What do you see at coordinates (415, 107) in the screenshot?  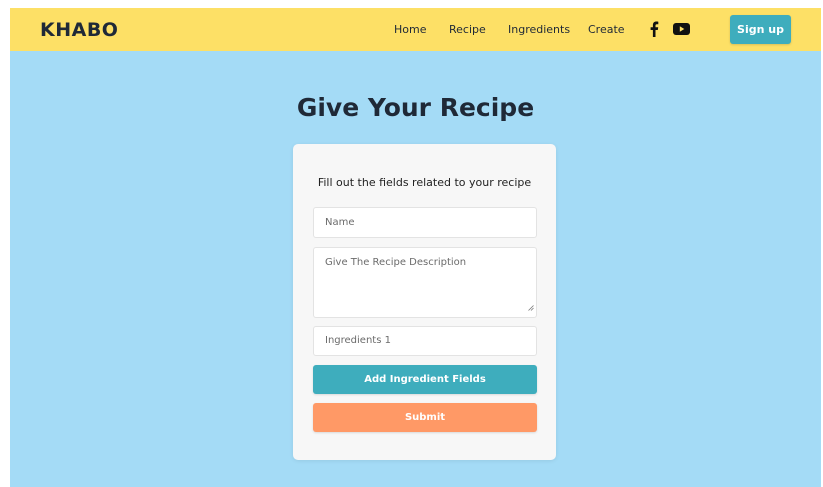 I see `page-title: Give Your Recipe` at bounding box center [415, 107].